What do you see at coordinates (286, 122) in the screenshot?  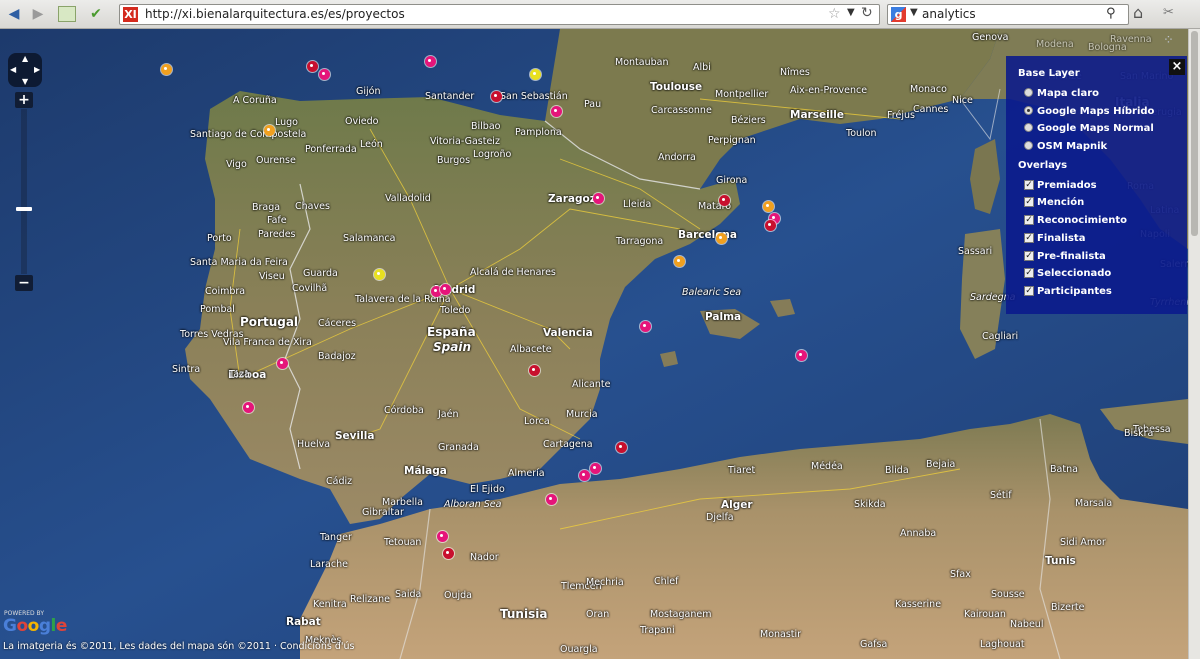 I see `place-label: Lugo` at bounding box center [286, 122].